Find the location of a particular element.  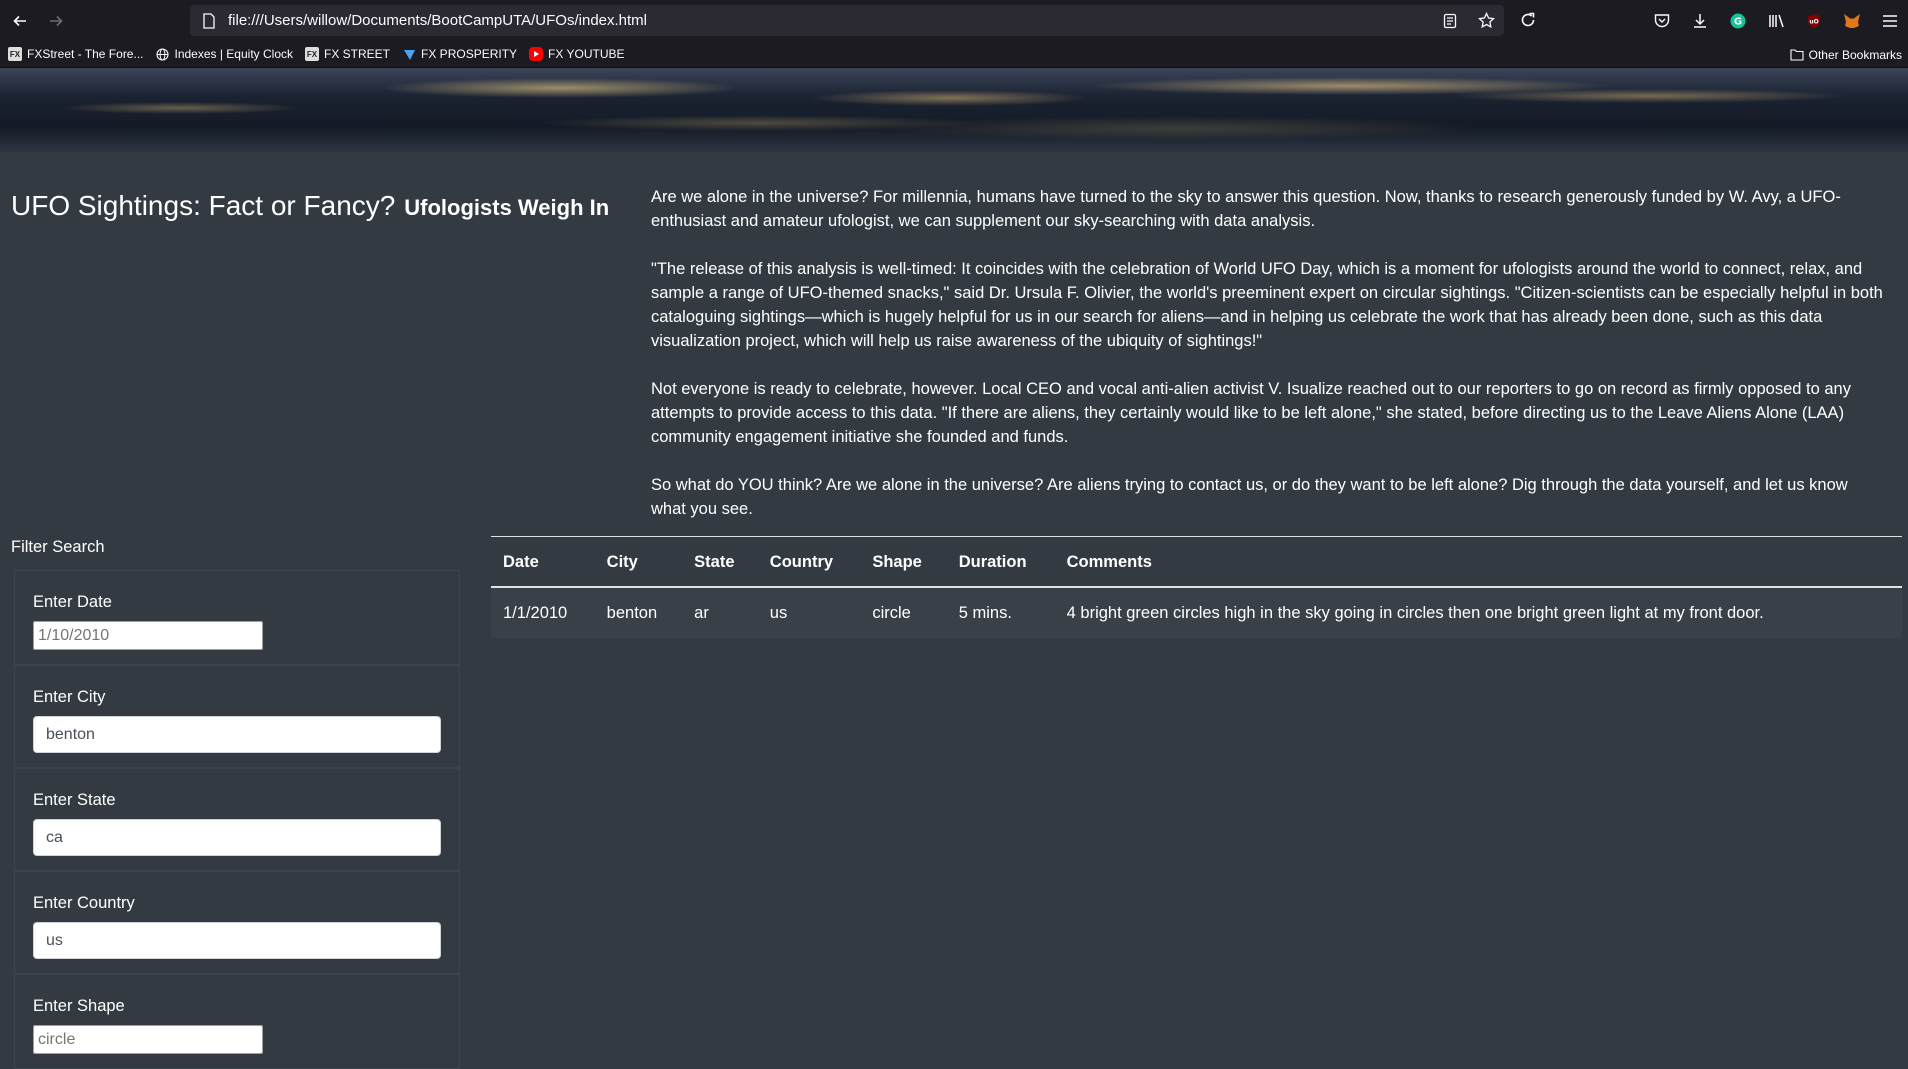

filter-item-date: Enter Date is located at coordinates (237, 617).